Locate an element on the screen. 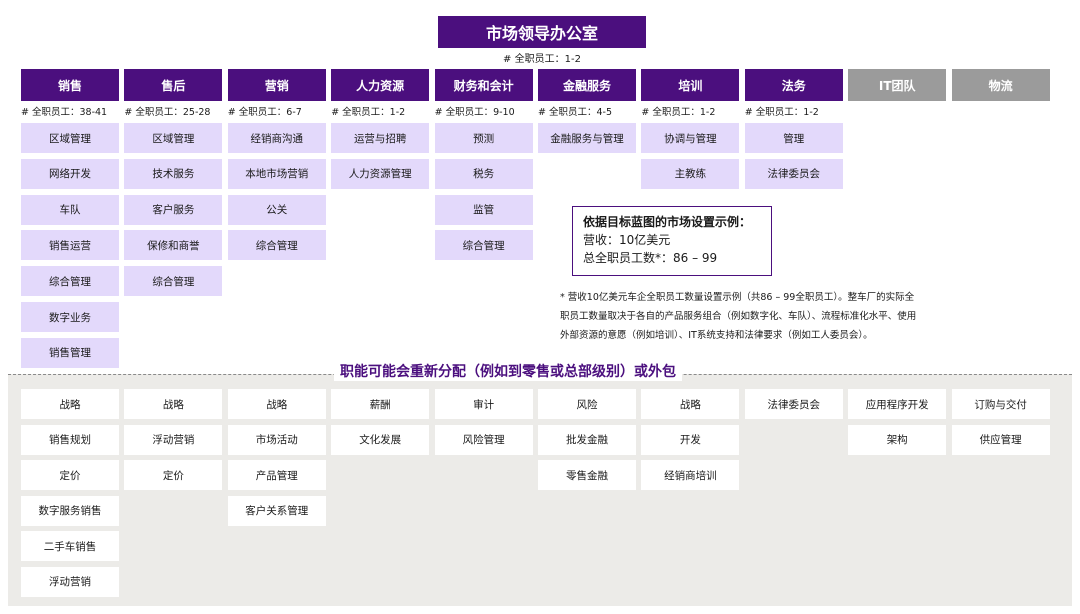 The height and width of the screenshot is (614, 1080). department-fte: # 全职员工：4-5 is located at coordinates (575, 112).